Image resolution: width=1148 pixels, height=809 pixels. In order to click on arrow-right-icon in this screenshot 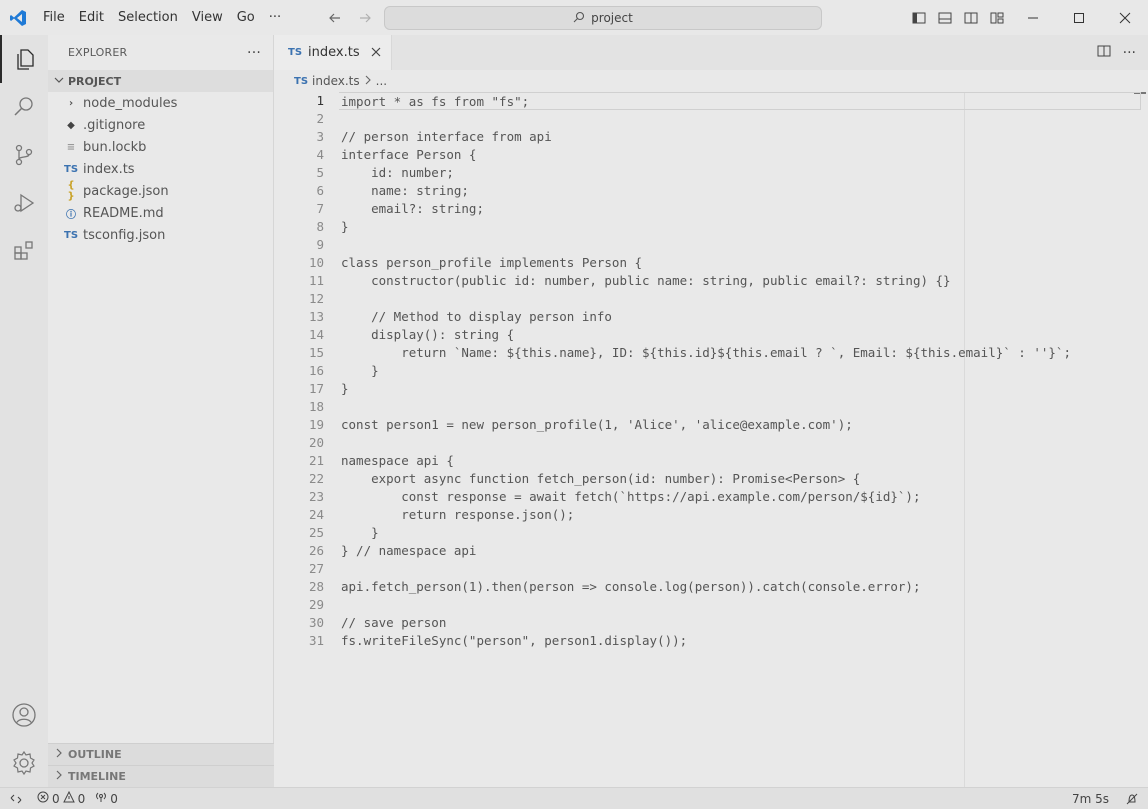, I will do `click(365, 18)`.